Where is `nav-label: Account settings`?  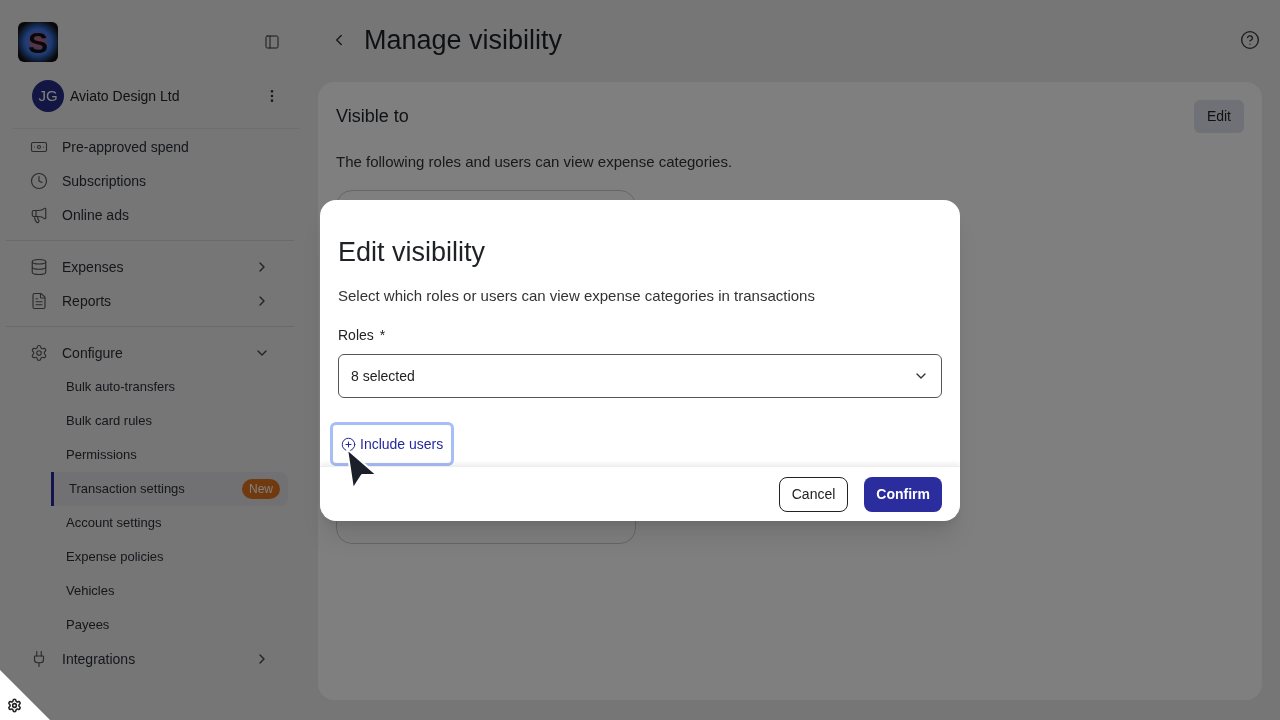
nav-label: Account settings is located at coordinates (114, 523).